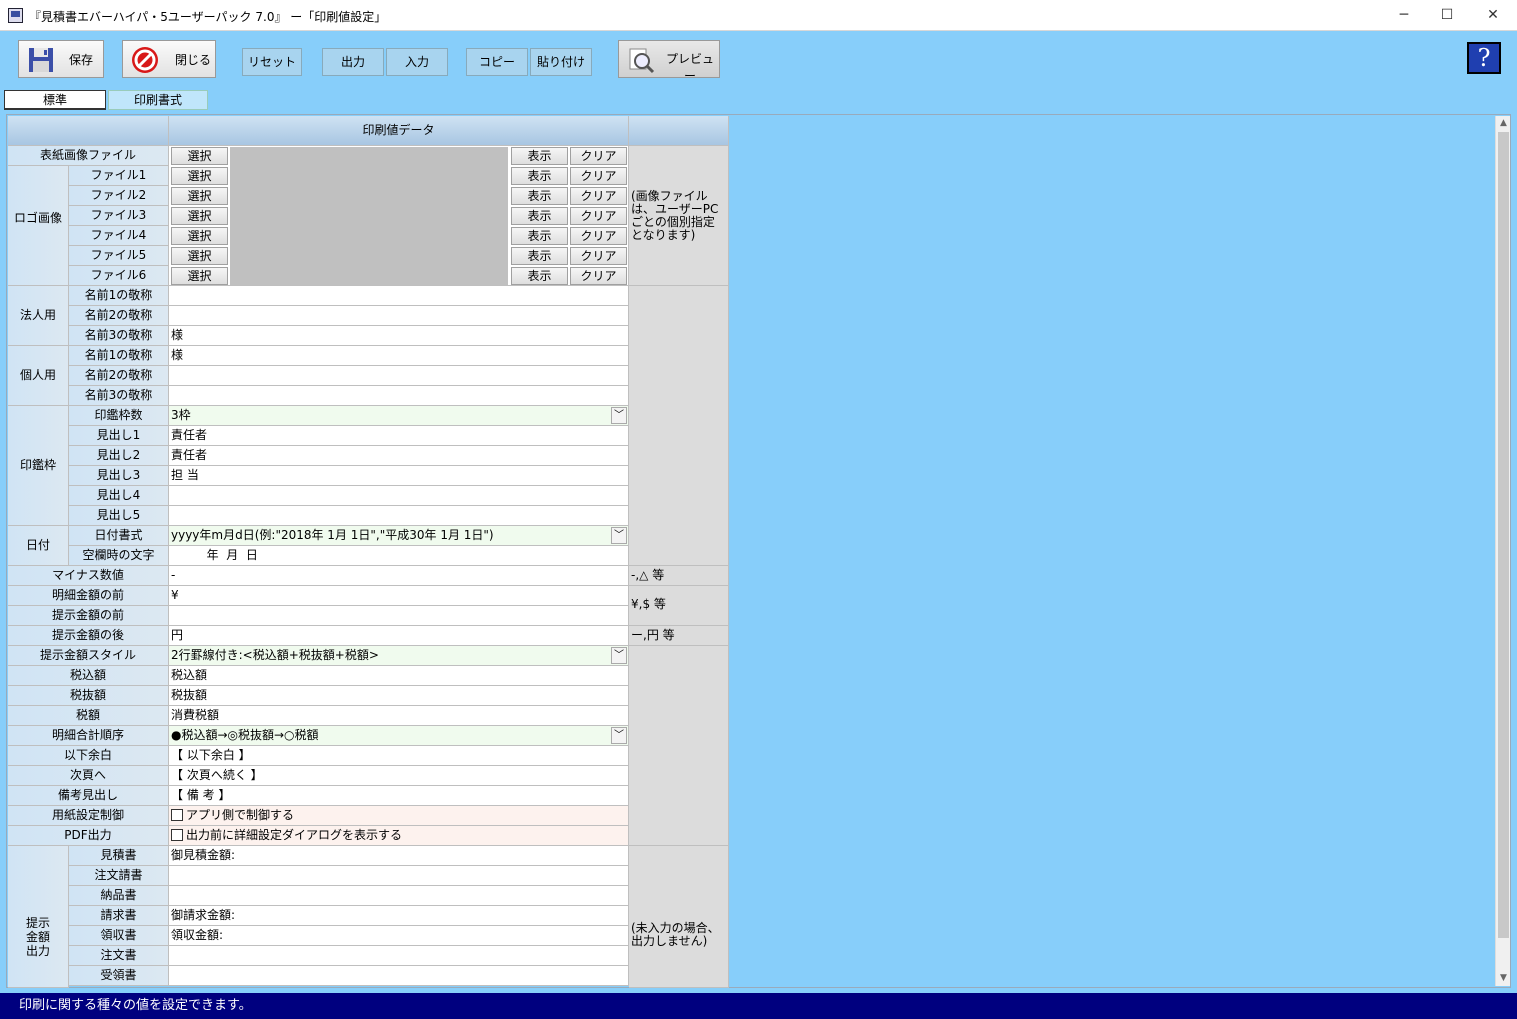 This screenshot has width=1517, height=1019. What do you see at coordinates (399, 596) in the screenshot?
I see `detail-before-input: ¥` at bounding box center [399, 596].